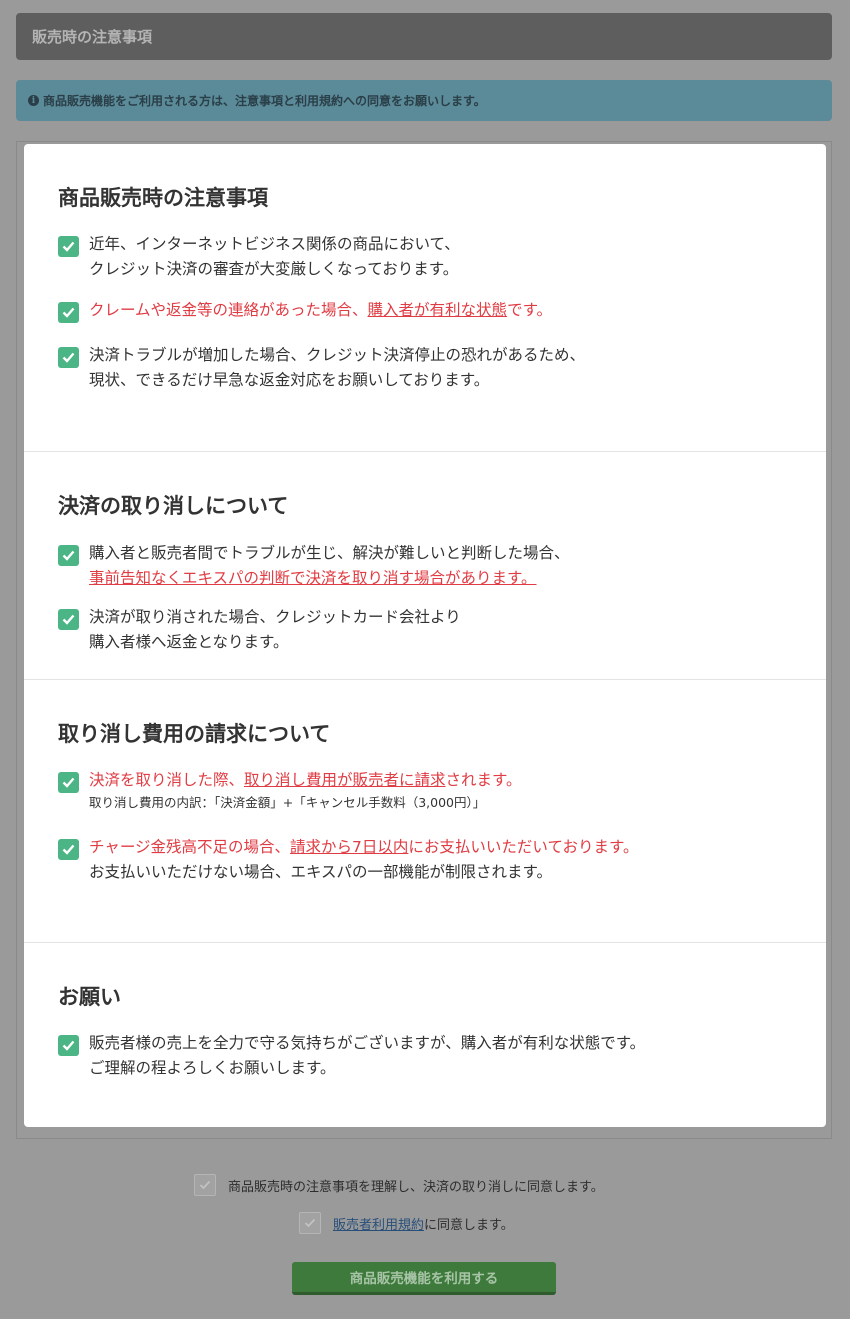  What do you see at coordinates (89, 997) in the screenshot?
I see `section-title: お願い` at bounding box center [89, 997].